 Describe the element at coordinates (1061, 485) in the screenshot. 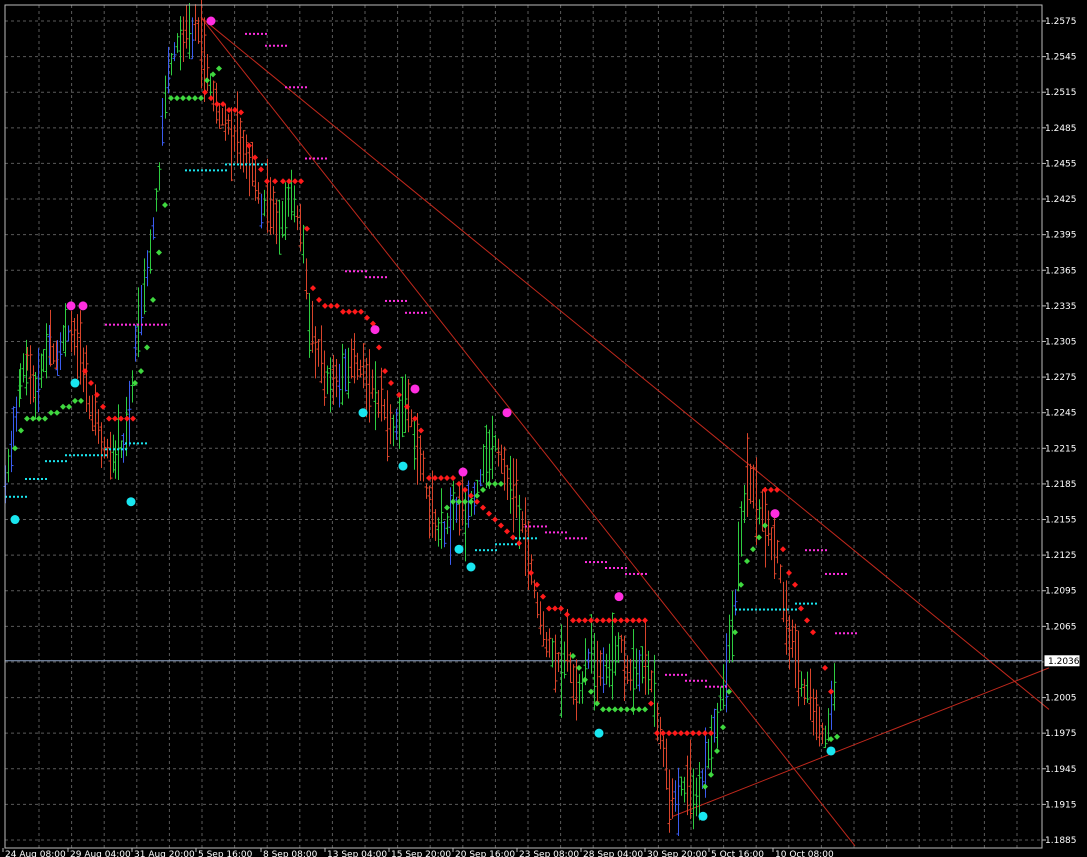

I see `y-tick-label: 1.2185` at that location.